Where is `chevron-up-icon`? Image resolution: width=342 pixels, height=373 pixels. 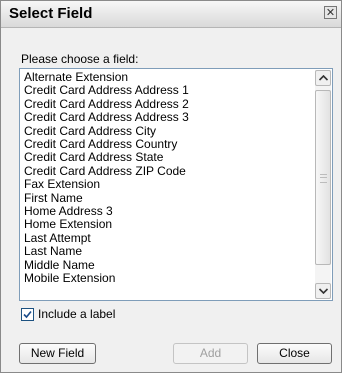 chevron-up-icon is located at coordinates (323, 78).